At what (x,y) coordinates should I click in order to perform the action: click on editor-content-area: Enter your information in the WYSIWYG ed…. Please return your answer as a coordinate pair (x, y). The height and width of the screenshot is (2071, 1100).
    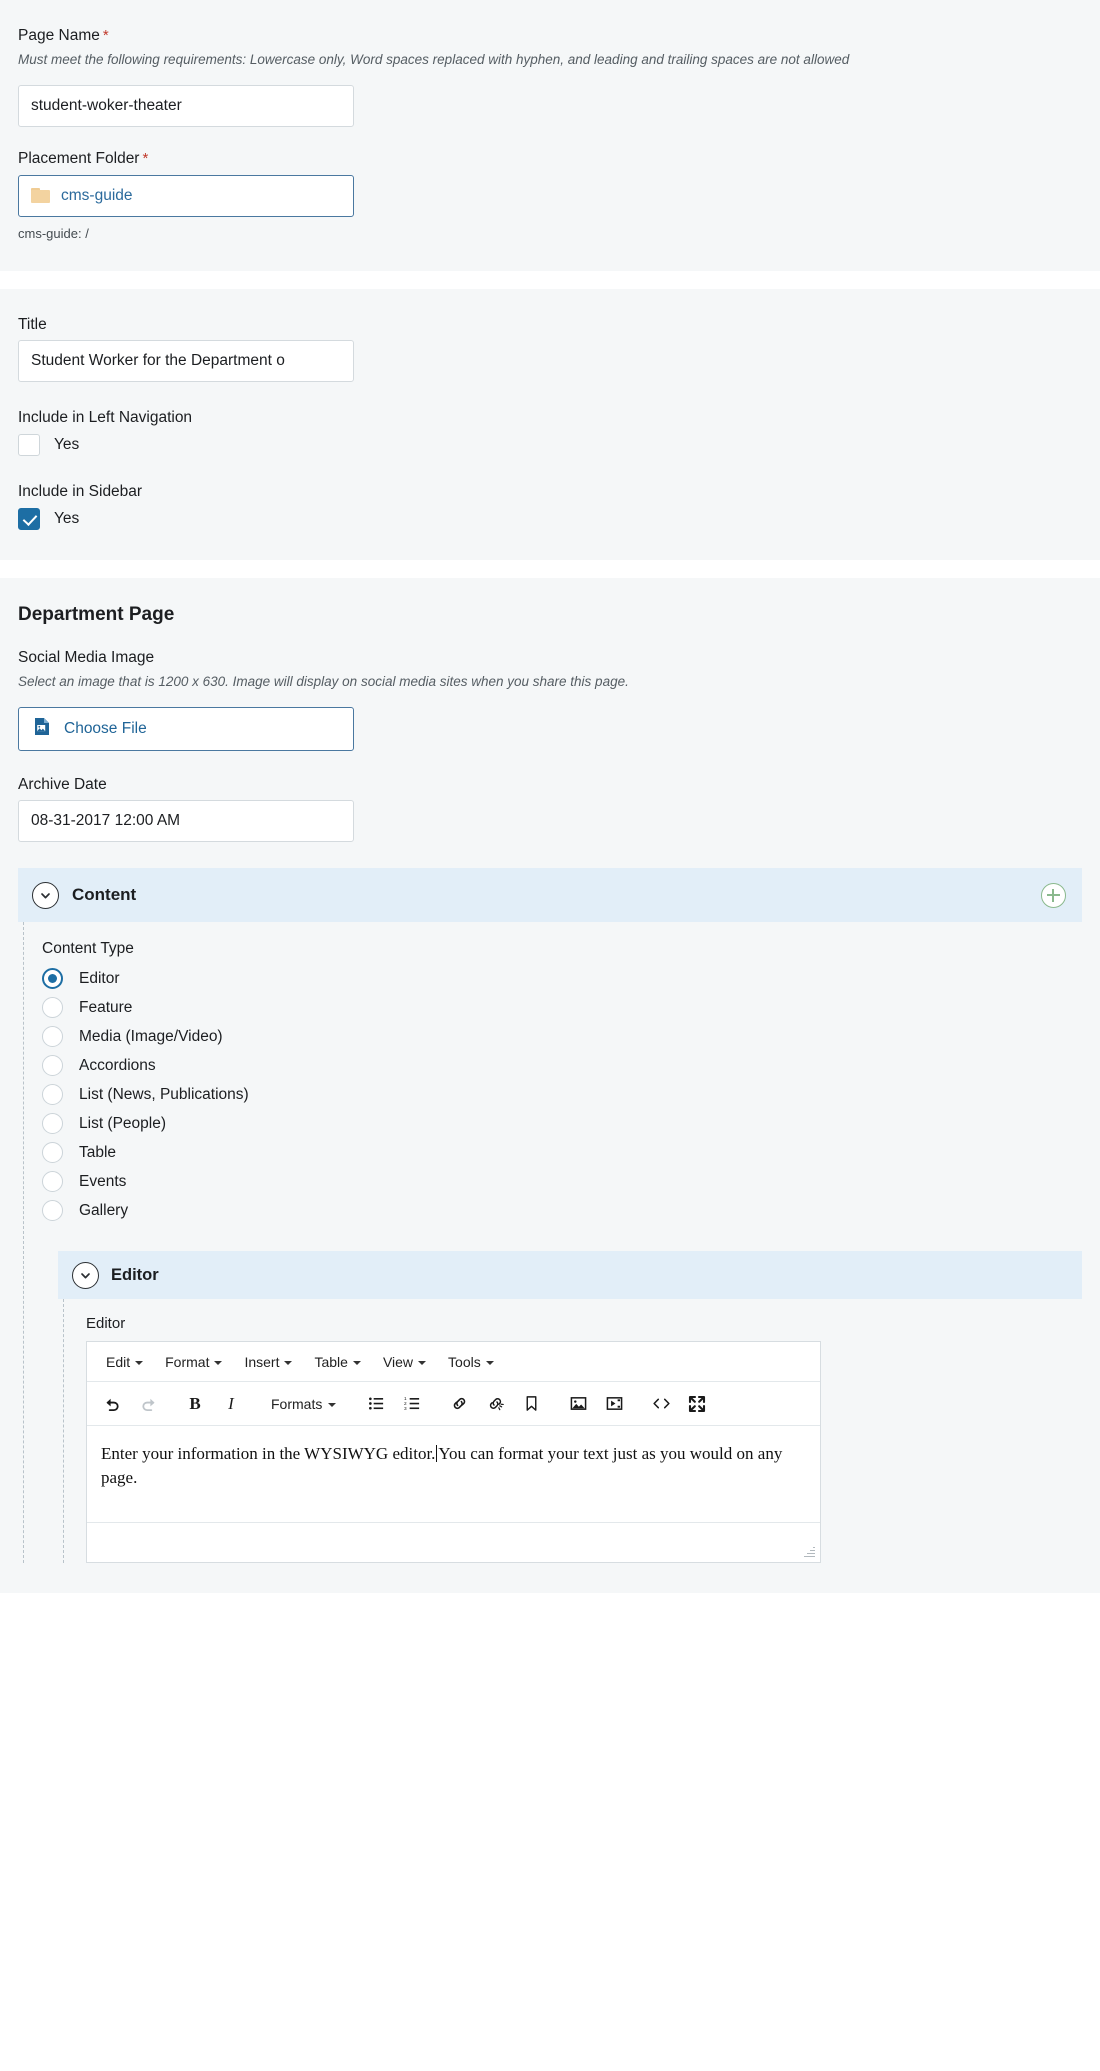
    Looking at the image, I should click on (453, 1474).